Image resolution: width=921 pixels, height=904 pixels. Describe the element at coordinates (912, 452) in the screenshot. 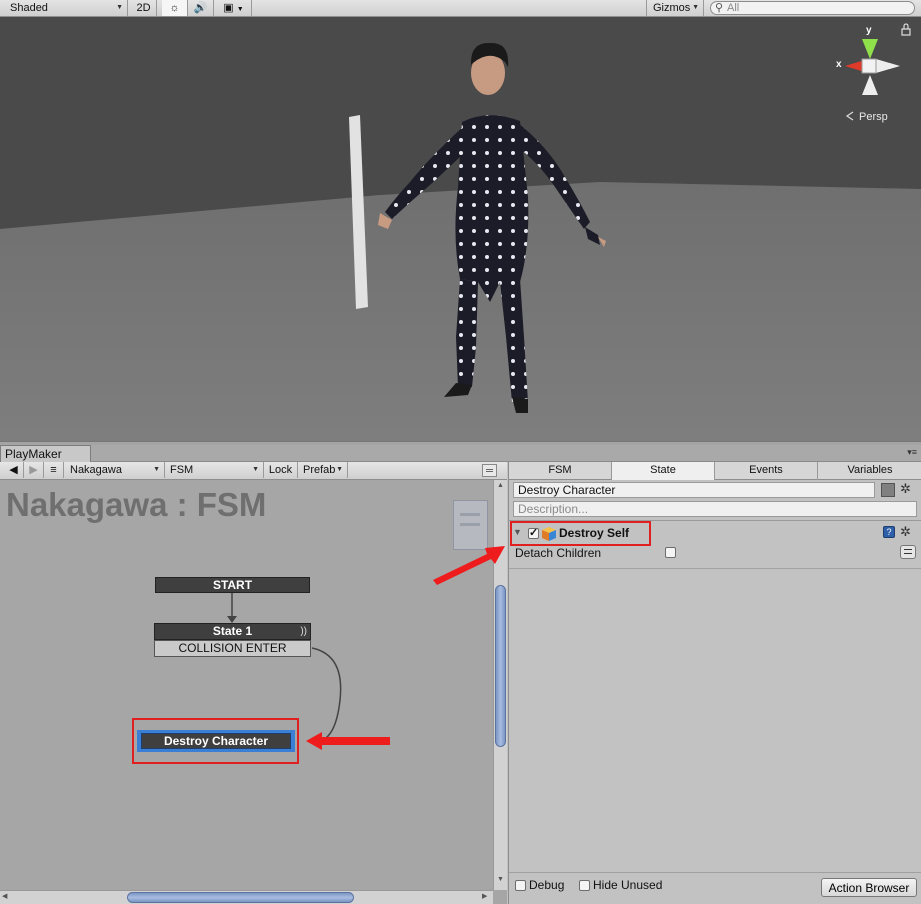

I see `window-menu-icon: ▾≡` at that location.